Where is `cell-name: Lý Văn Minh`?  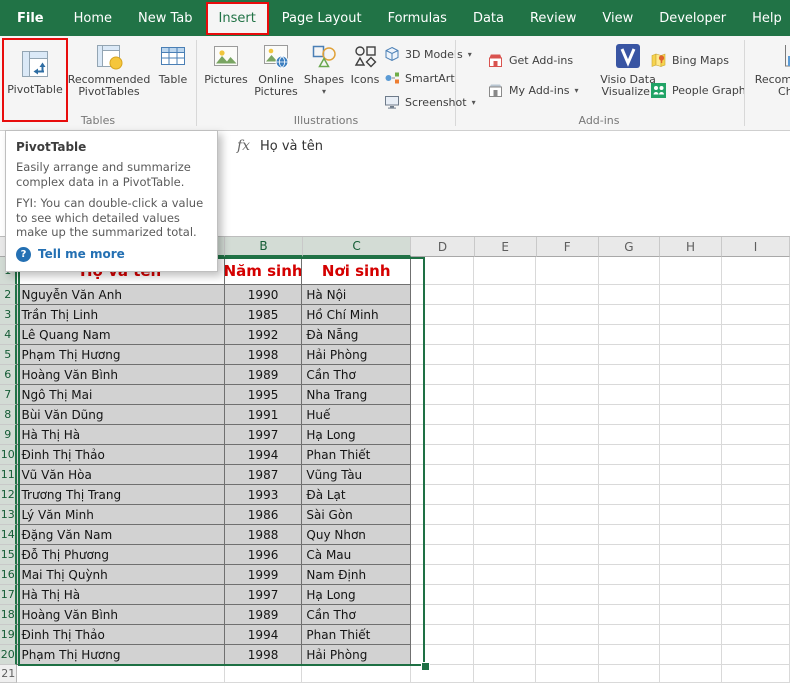 cell-name: Lý Văn Minh is located at coordinates (121, 515).